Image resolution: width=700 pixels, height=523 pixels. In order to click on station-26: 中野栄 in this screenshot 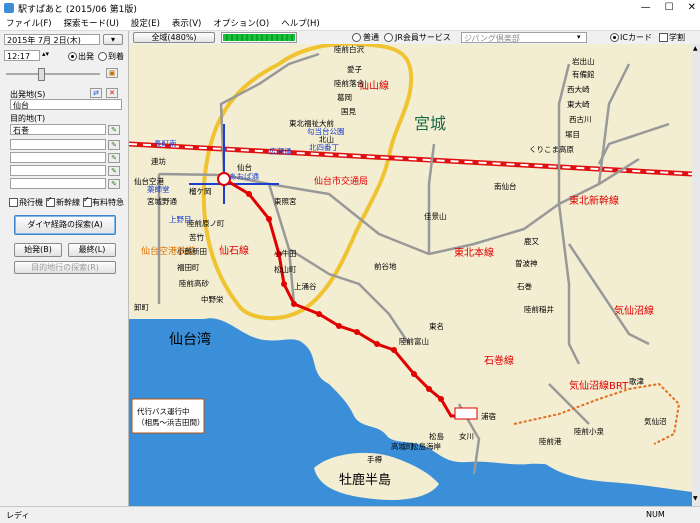, I will do `click(212, 299)`.